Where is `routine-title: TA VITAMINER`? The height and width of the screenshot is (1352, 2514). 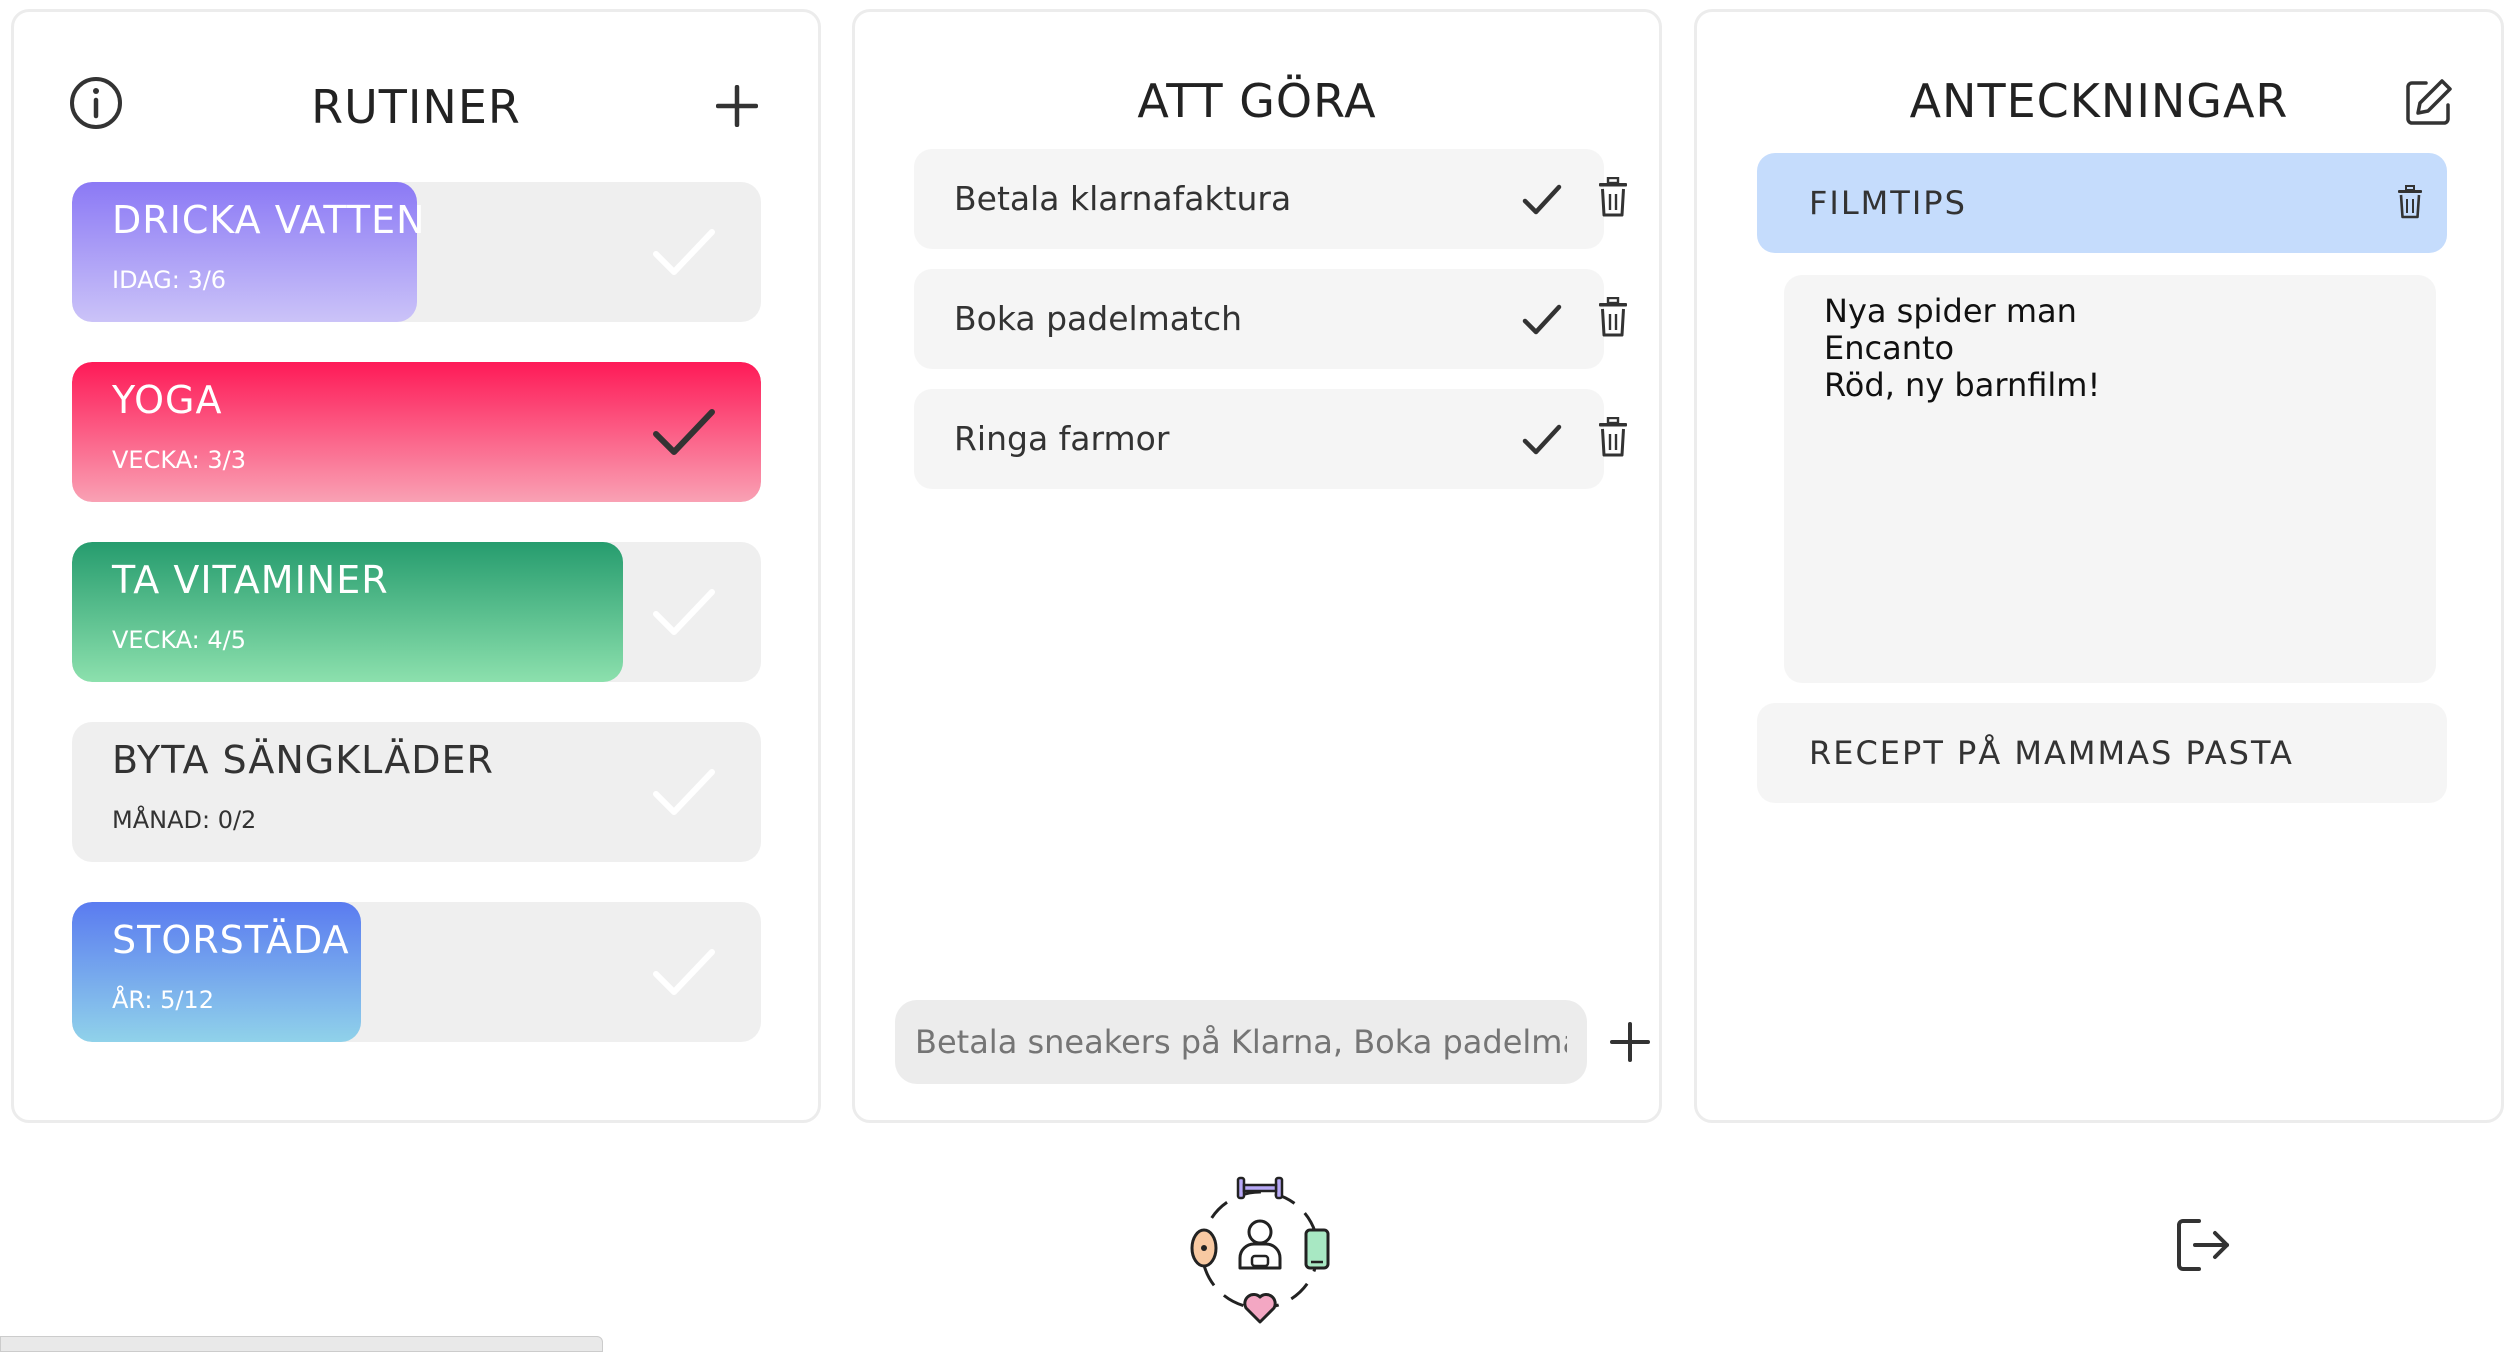 routine-title: TA VITAMINER is located at coordinates (250, 580).